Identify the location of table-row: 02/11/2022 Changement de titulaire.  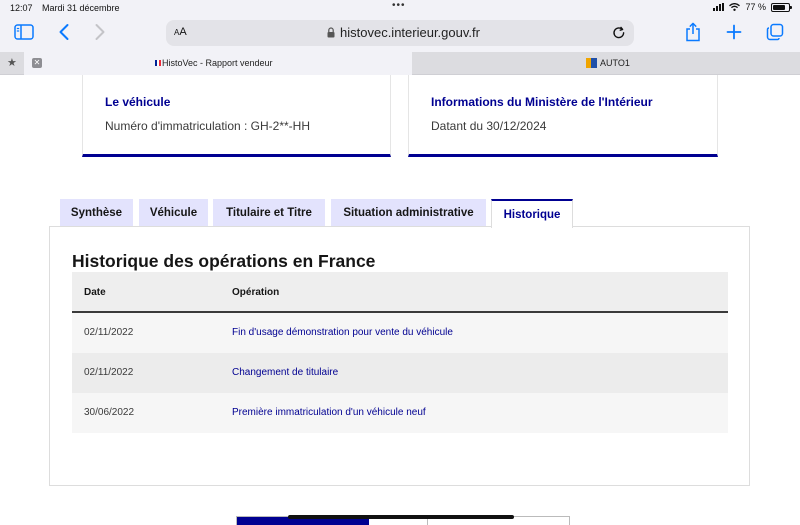
(400, 373).